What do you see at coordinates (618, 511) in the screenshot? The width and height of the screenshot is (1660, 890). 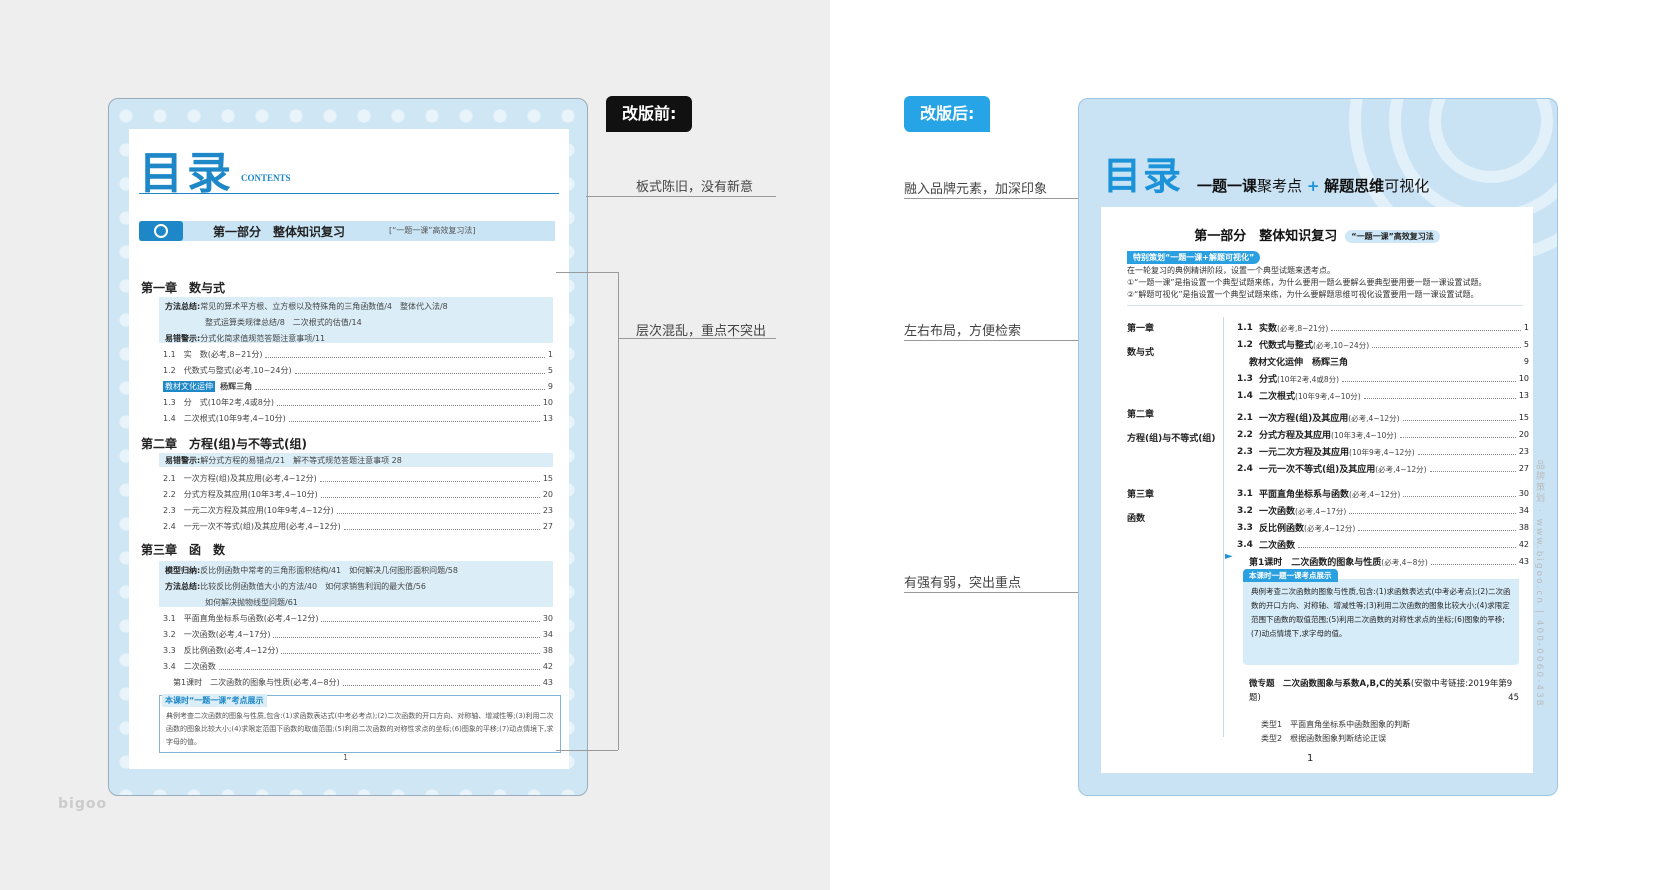 I see `bracket-line` at bounding box center [618, 511].